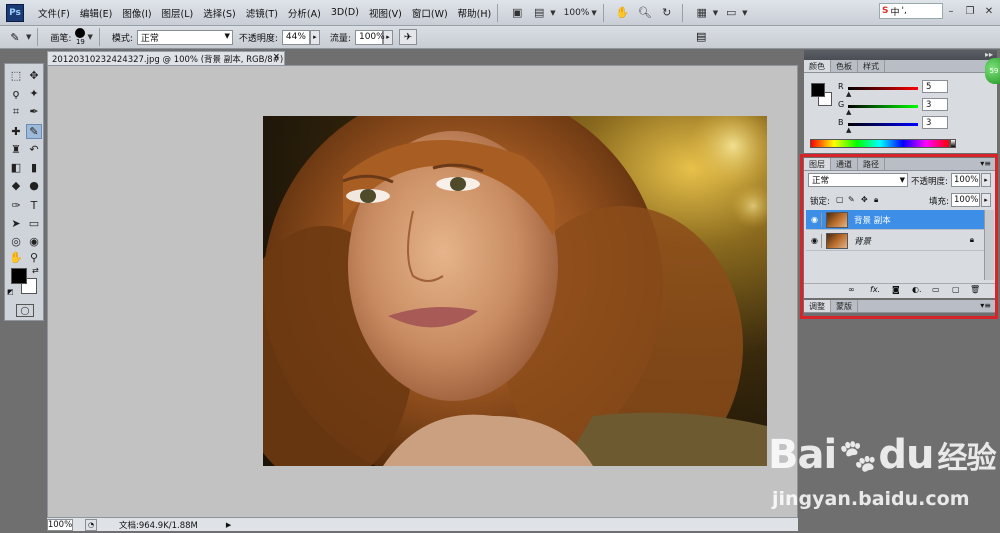 The height and width of the screenshot is (533, 1000). I want to click on menu-image: 图像(I), so click(136, 13).